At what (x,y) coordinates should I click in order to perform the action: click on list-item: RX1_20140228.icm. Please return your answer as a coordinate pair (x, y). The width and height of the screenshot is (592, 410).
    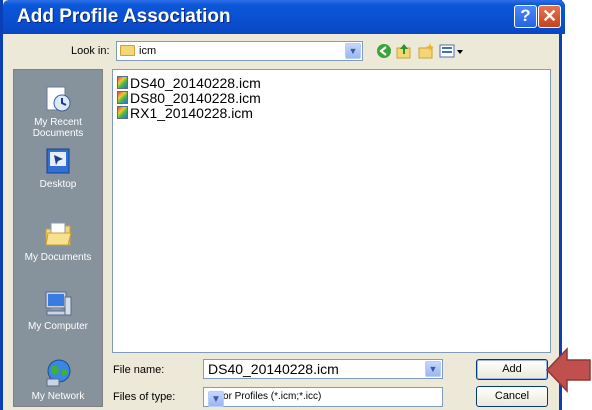
    Looking at the image, I should click on (185, 113).